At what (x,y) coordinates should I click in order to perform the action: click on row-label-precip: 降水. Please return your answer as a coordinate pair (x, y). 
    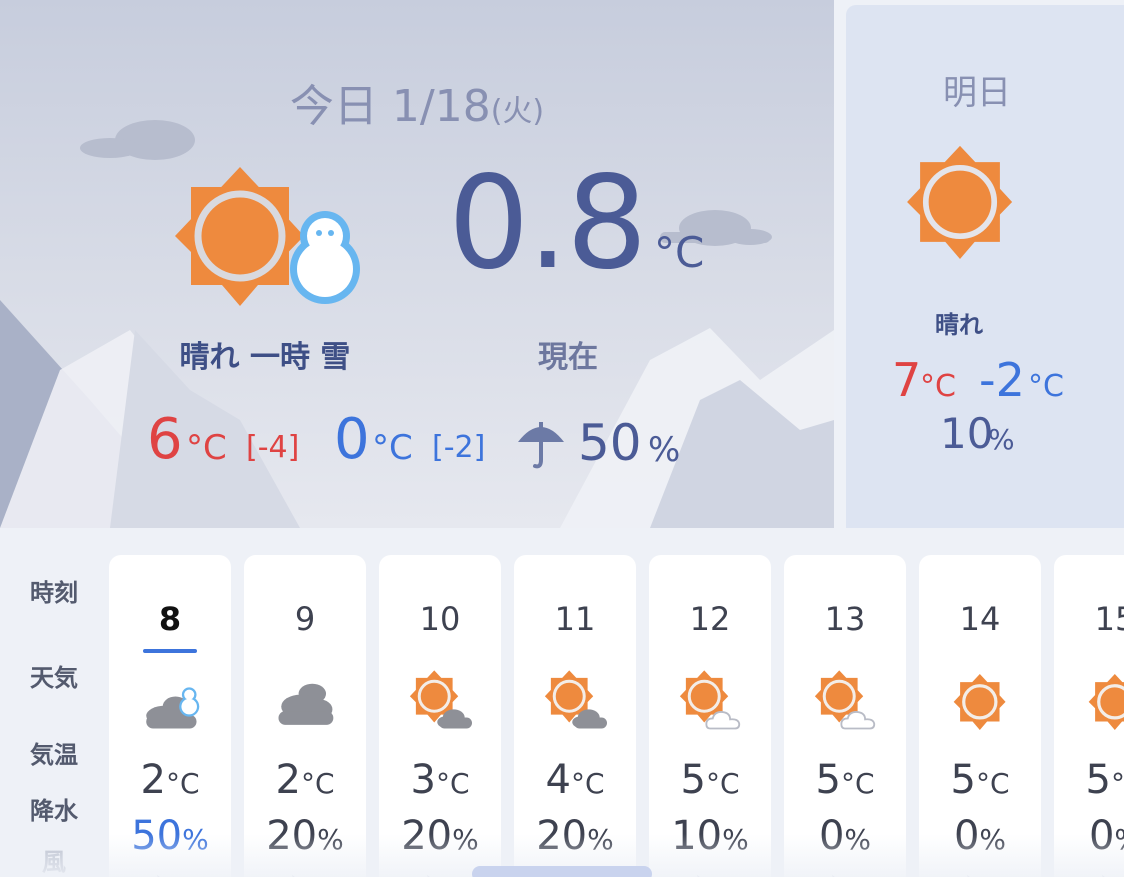
    Looking at the image, I should click on (54, 811).